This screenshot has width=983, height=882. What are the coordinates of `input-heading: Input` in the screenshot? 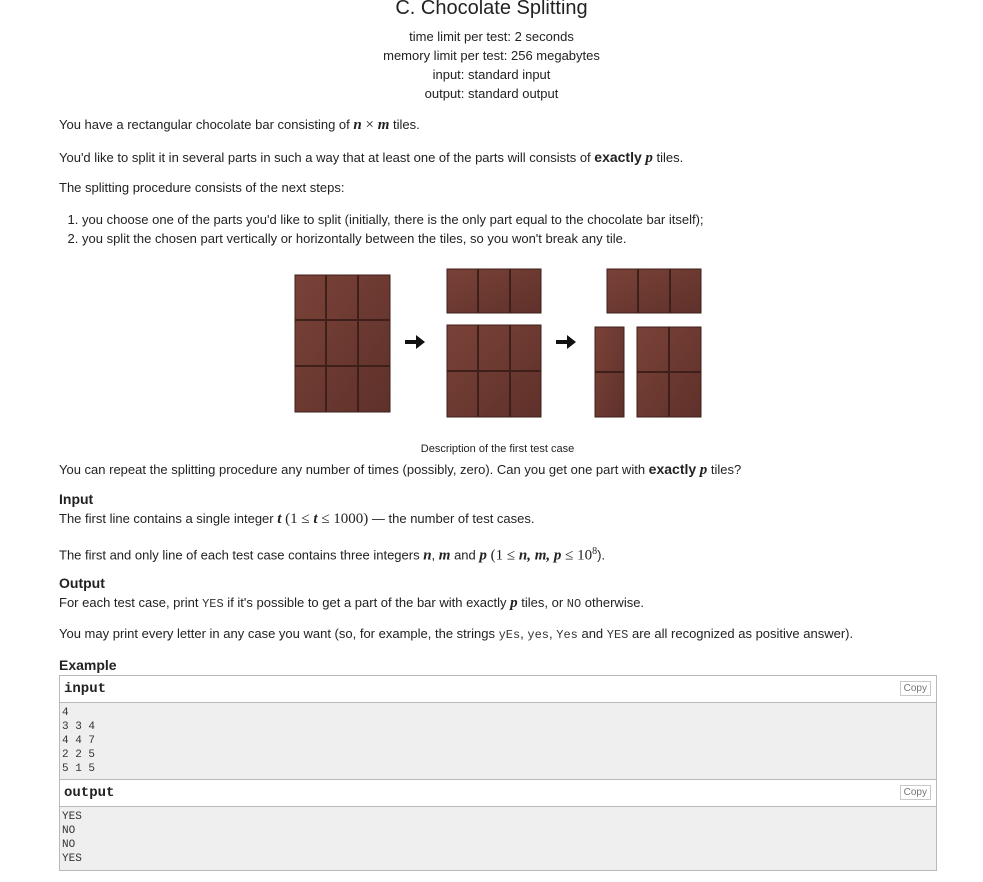 It's located at (76, 499).